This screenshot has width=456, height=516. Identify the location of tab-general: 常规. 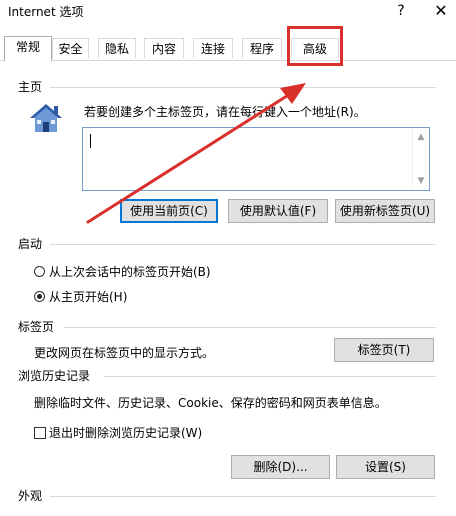
(28, 48).